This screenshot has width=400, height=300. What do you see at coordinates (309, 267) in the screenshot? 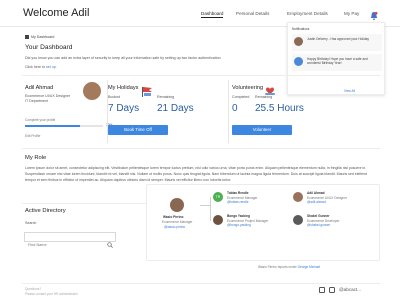
I see `manager-link: George Michael` at bounding box center [309, 267].